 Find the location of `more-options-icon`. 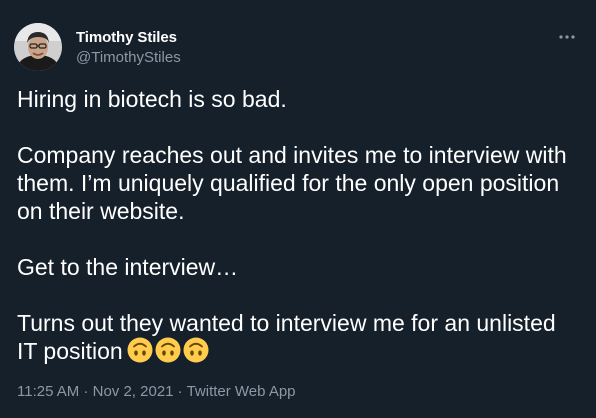

more-options-icon is located at coordinates (567, 37).